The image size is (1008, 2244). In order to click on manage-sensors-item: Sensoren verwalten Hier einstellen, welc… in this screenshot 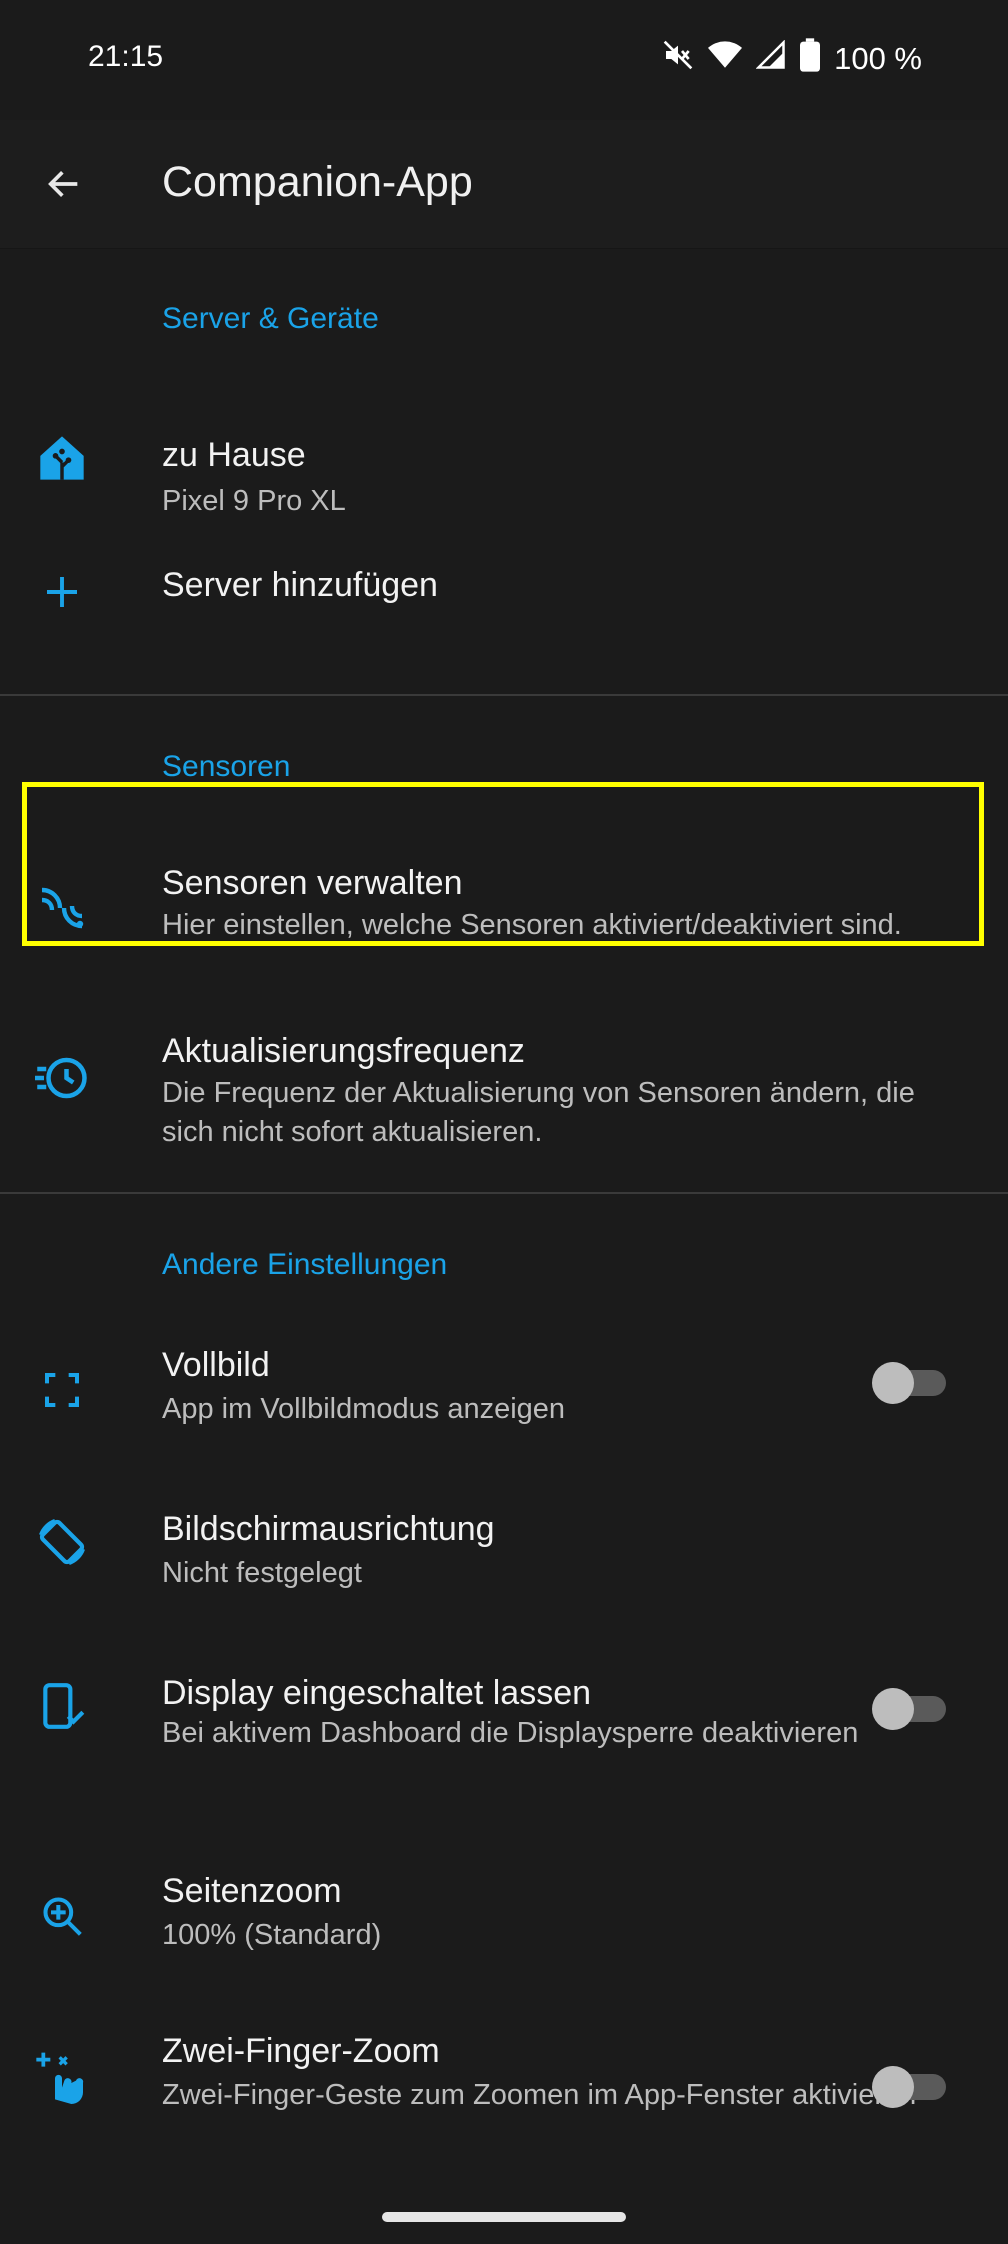, I will do `click(504, 908)`.